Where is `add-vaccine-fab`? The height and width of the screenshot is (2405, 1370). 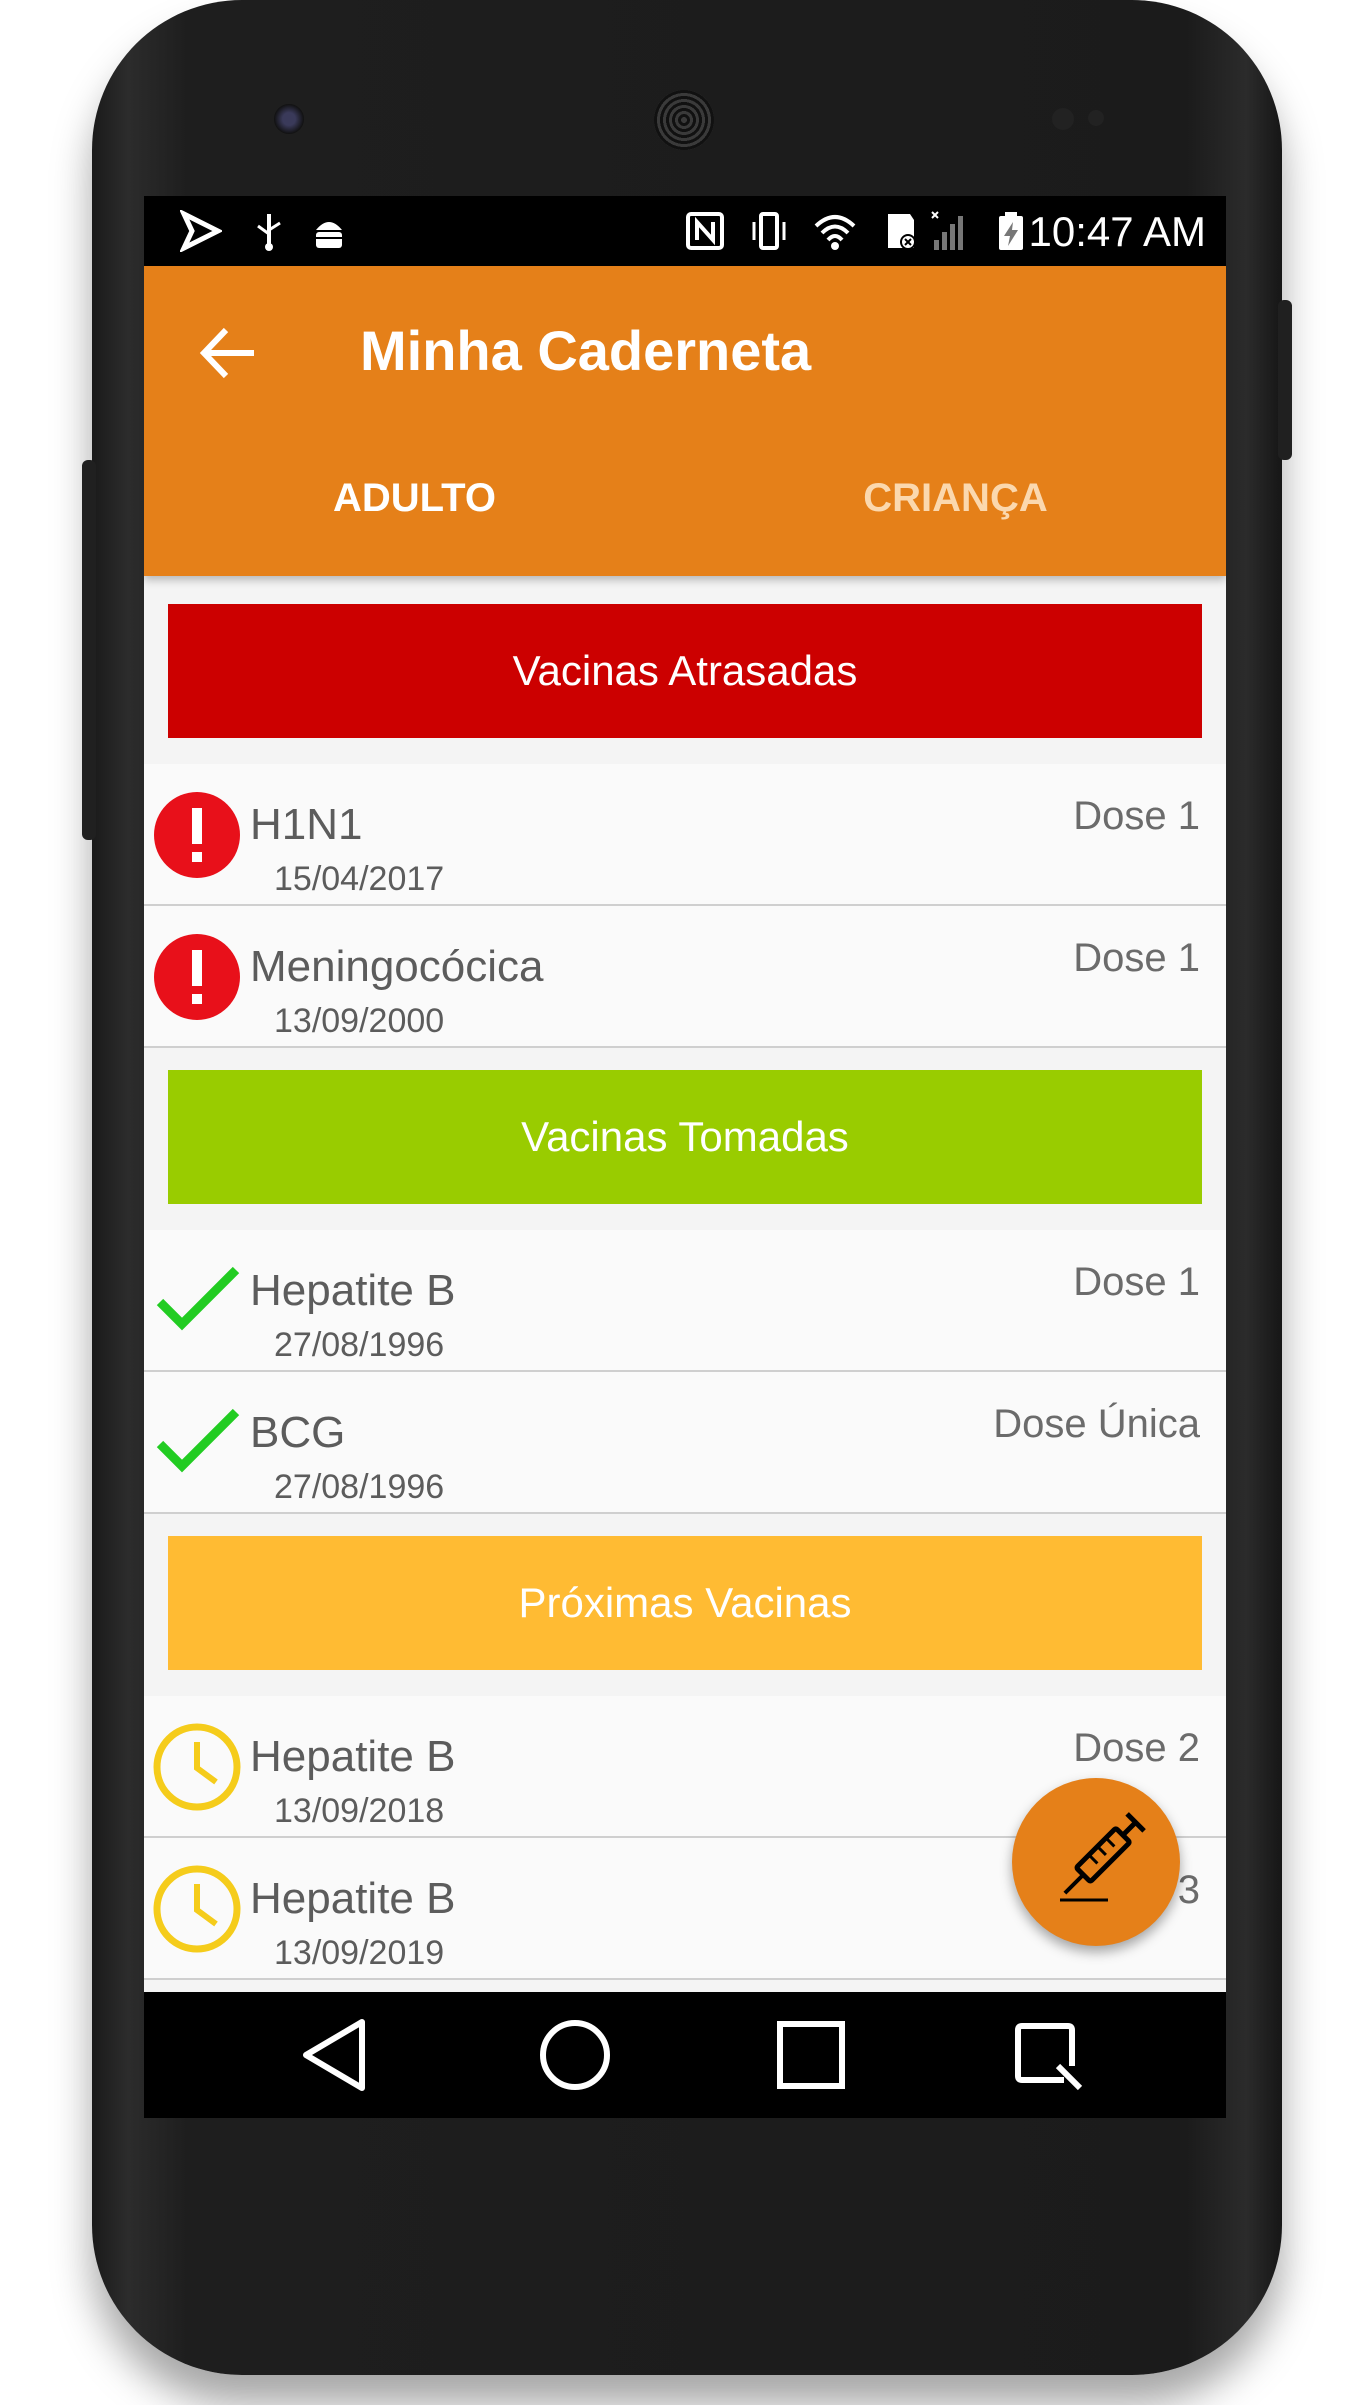
add-vaccine-fab is located at coordinates (1096, 1862).